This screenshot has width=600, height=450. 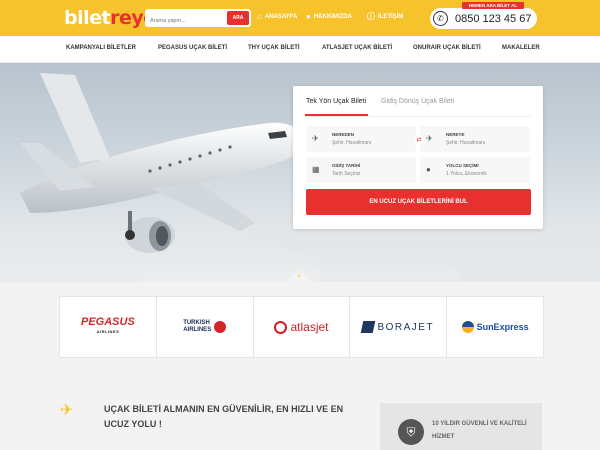 What do you see at coordinates (475, 139) in the screenshot?
I see `to-field: ✈ NEREYE Şehir, Havalimanı` at bounding box center [475, 139].